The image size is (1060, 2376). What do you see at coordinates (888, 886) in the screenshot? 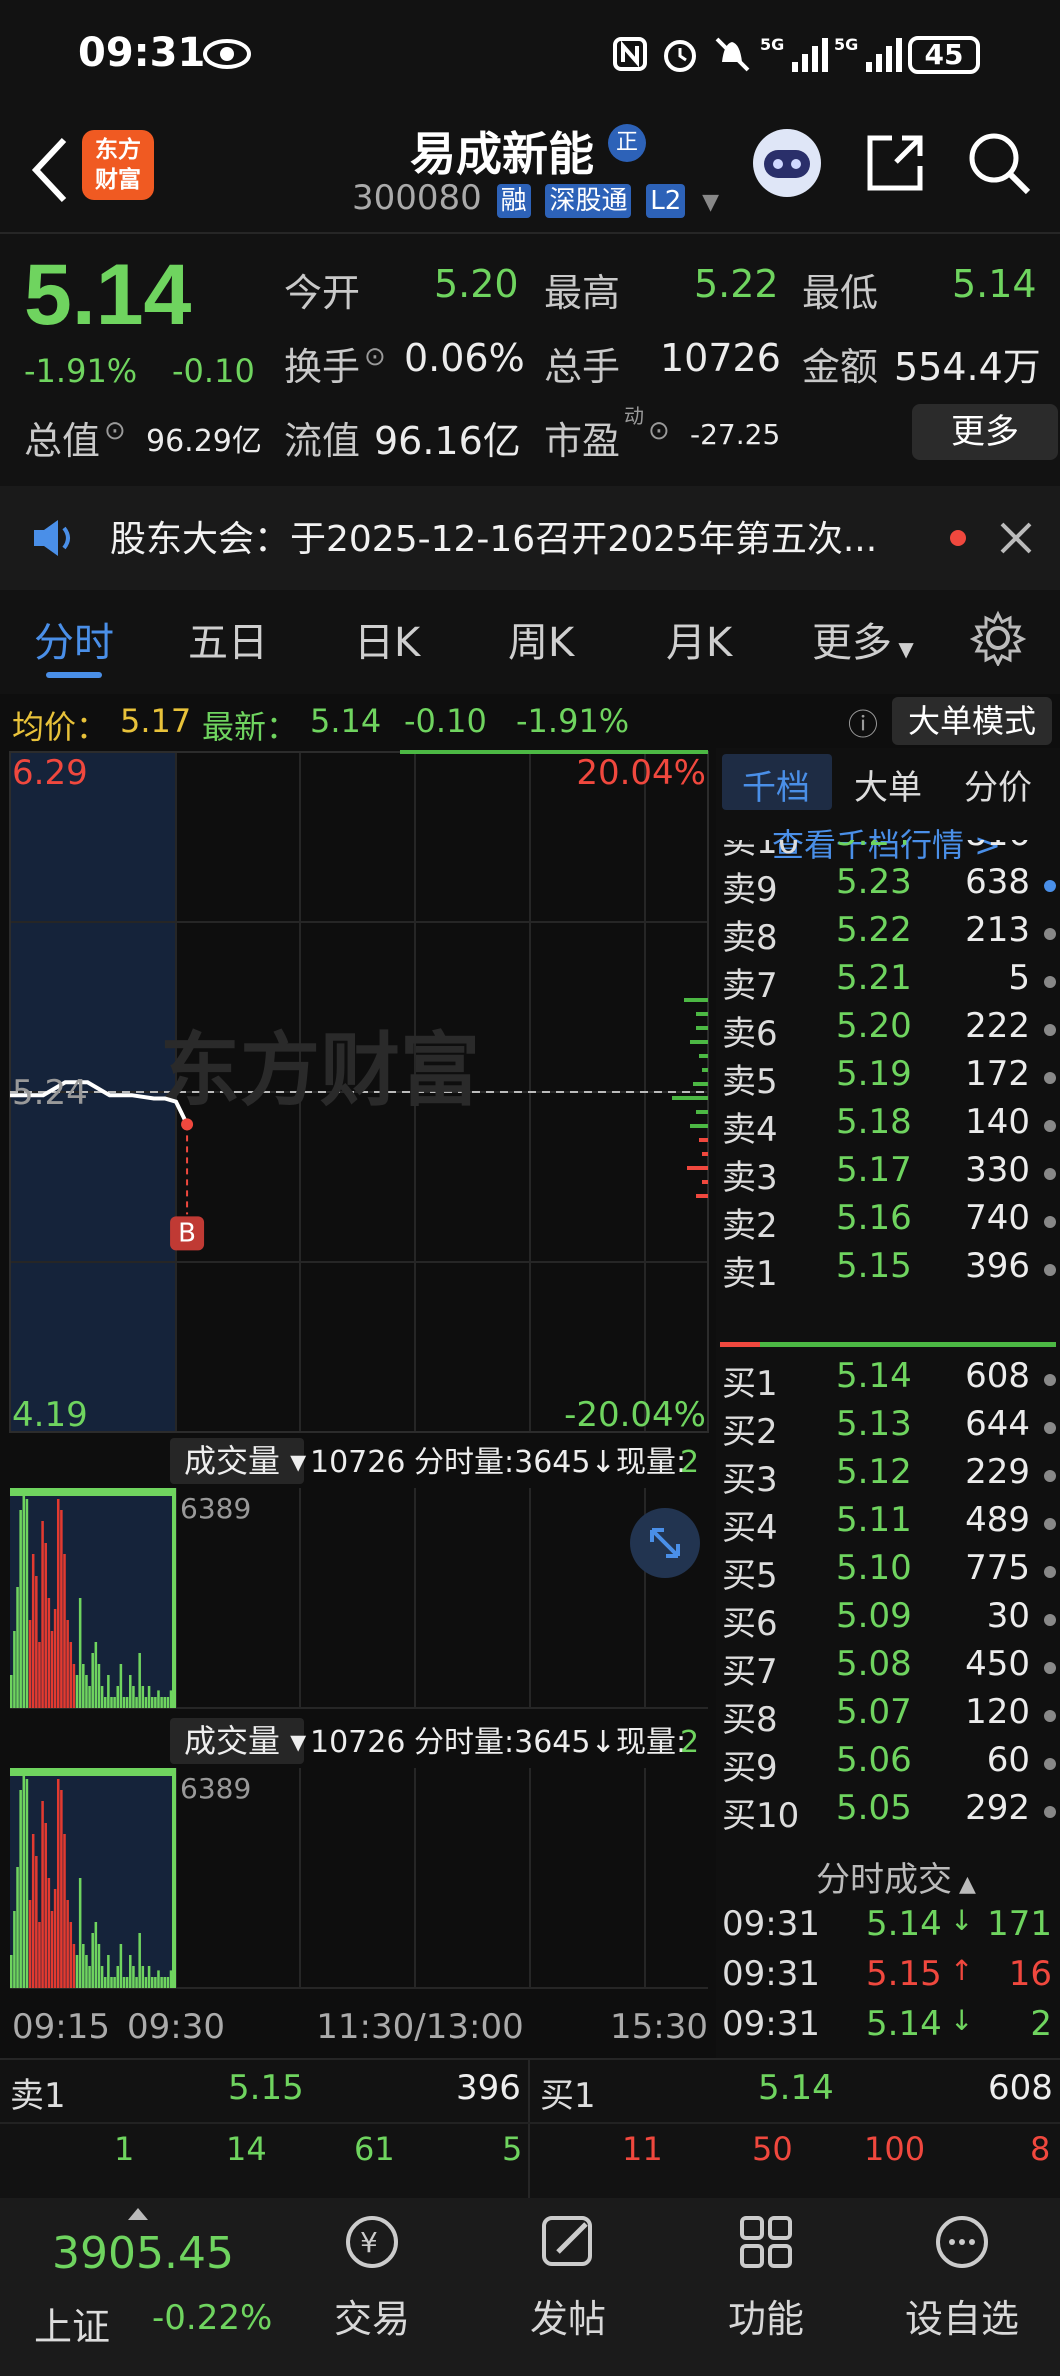
I see `book-row-sell: 卖9 5.23 638` at bounding box center [888, 886].